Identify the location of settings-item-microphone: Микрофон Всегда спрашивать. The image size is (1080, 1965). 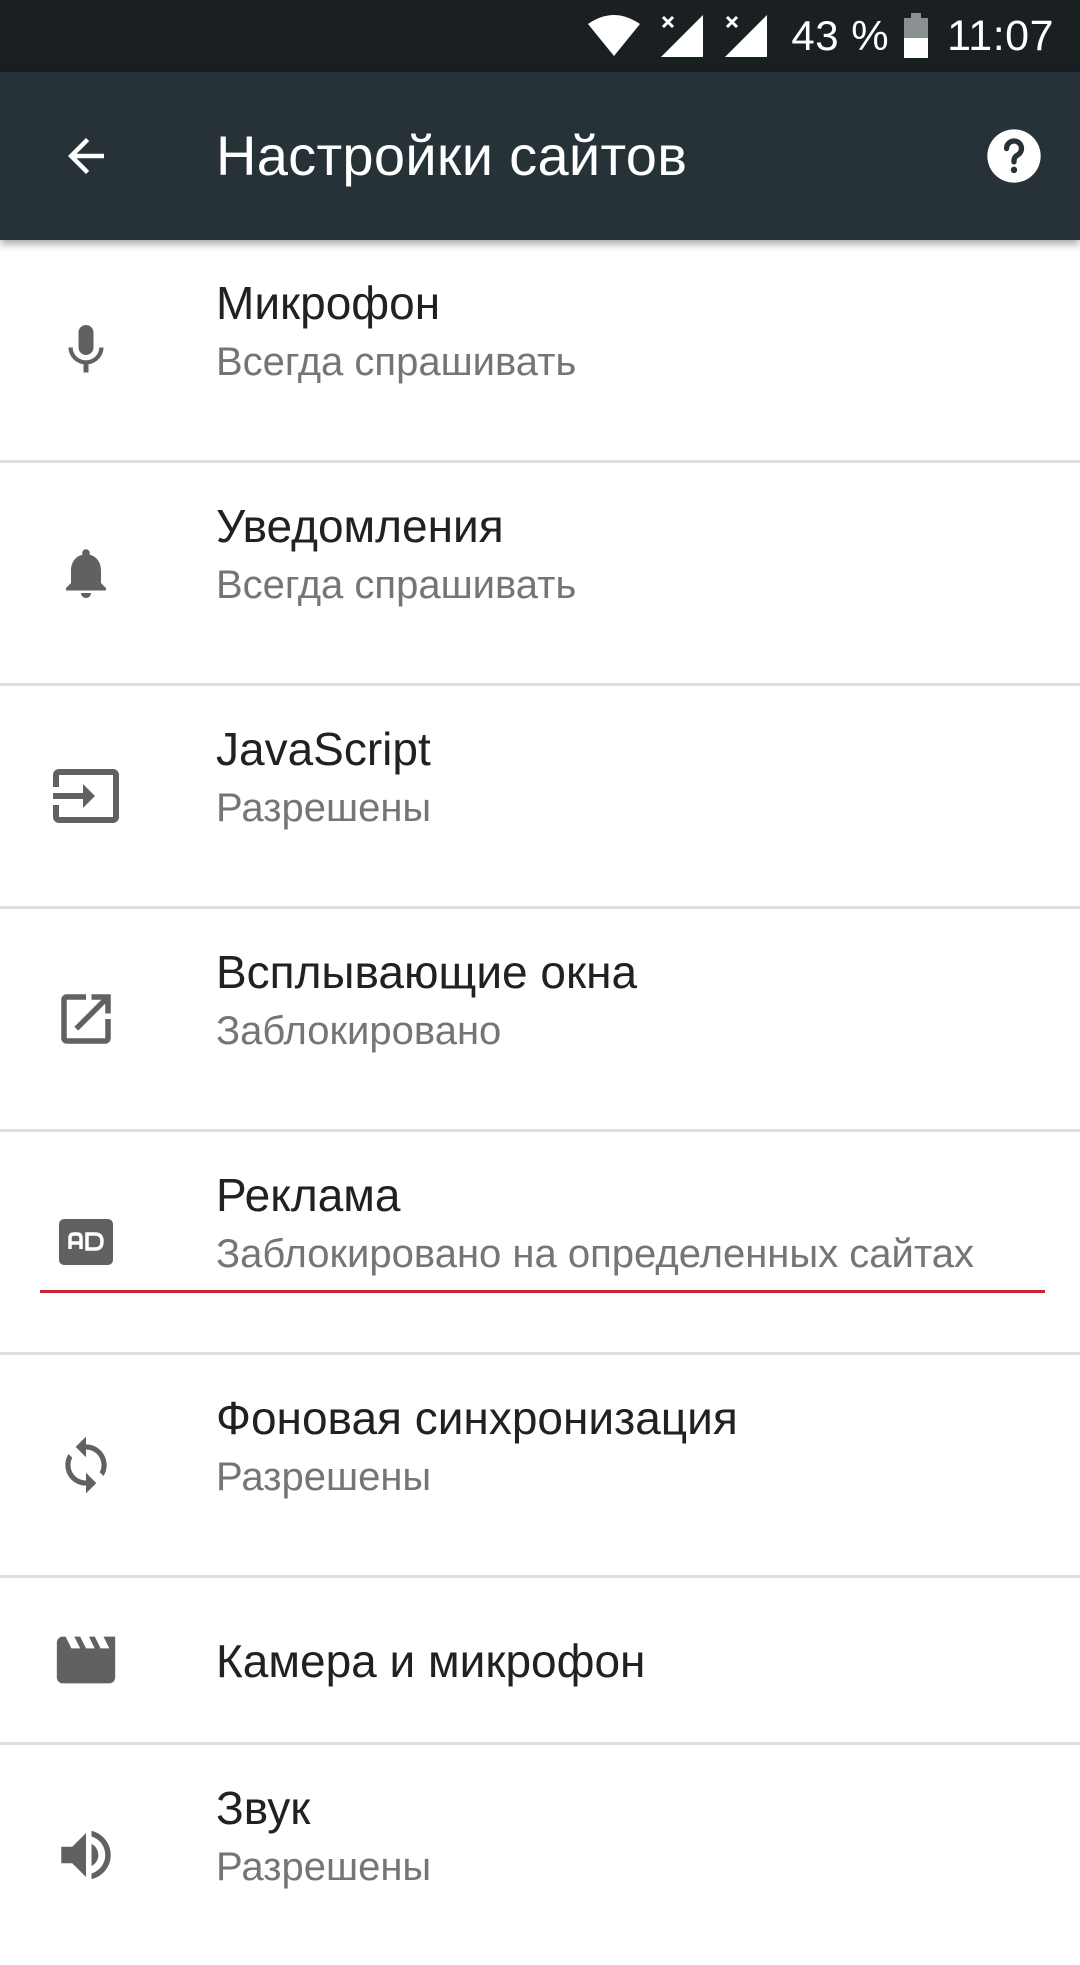
(540, 350).